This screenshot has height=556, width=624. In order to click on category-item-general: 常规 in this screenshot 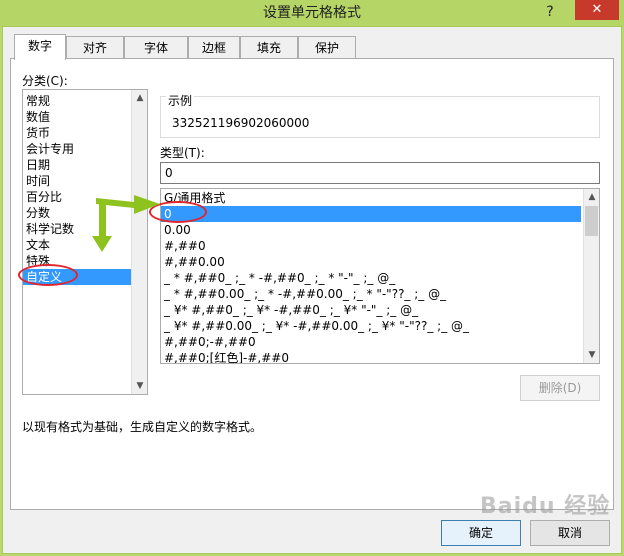, I will do `click(77, 101)`.